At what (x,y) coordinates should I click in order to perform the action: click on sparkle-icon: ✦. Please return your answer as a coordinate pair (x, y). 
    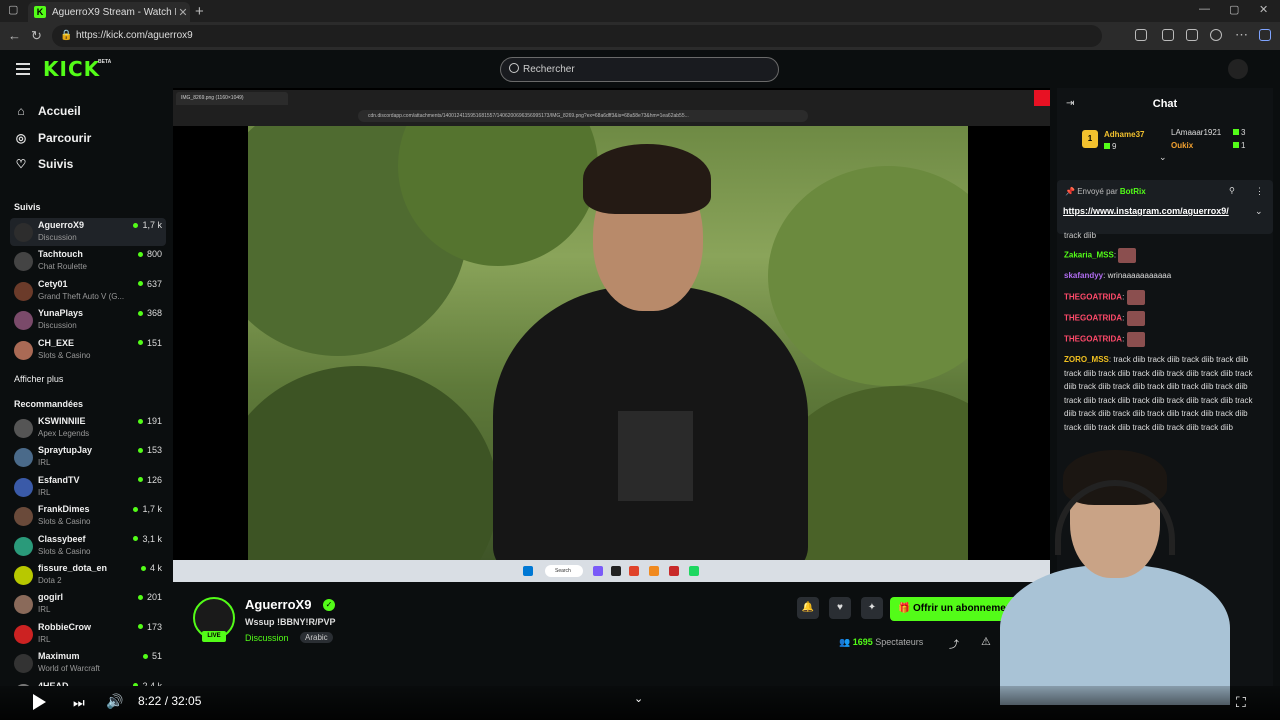
    Looking at the image, I should click on (872, 608).